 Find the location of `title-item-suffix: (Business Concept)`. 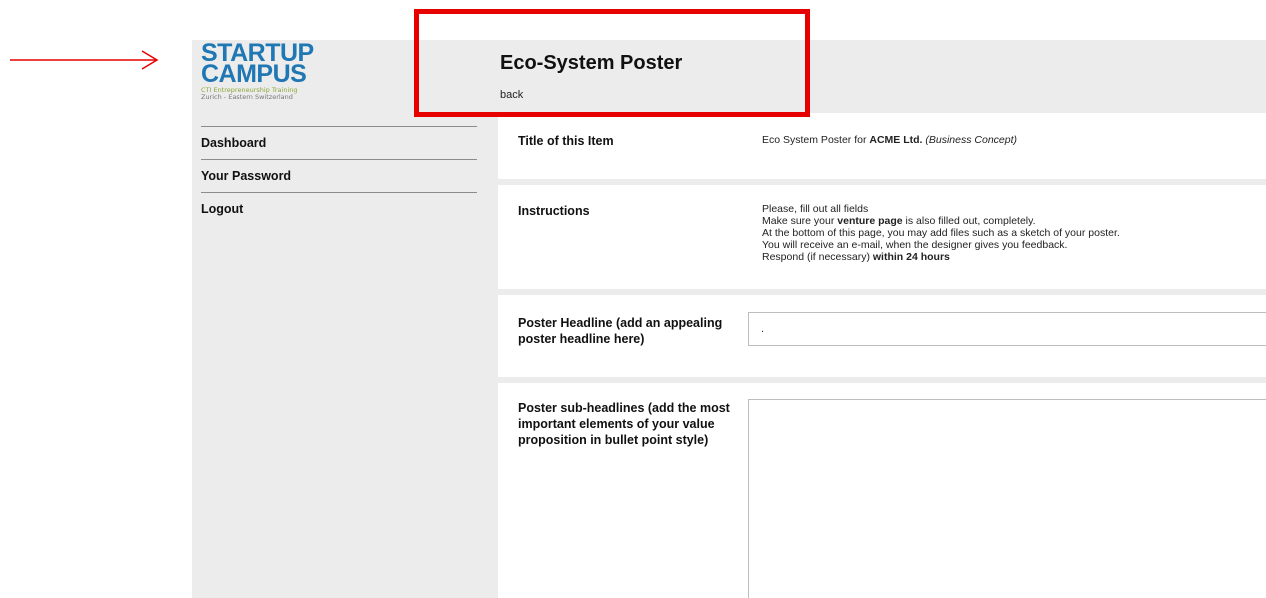

title-item-suffix: (Business Concept) is located at coordinates (971, 140).